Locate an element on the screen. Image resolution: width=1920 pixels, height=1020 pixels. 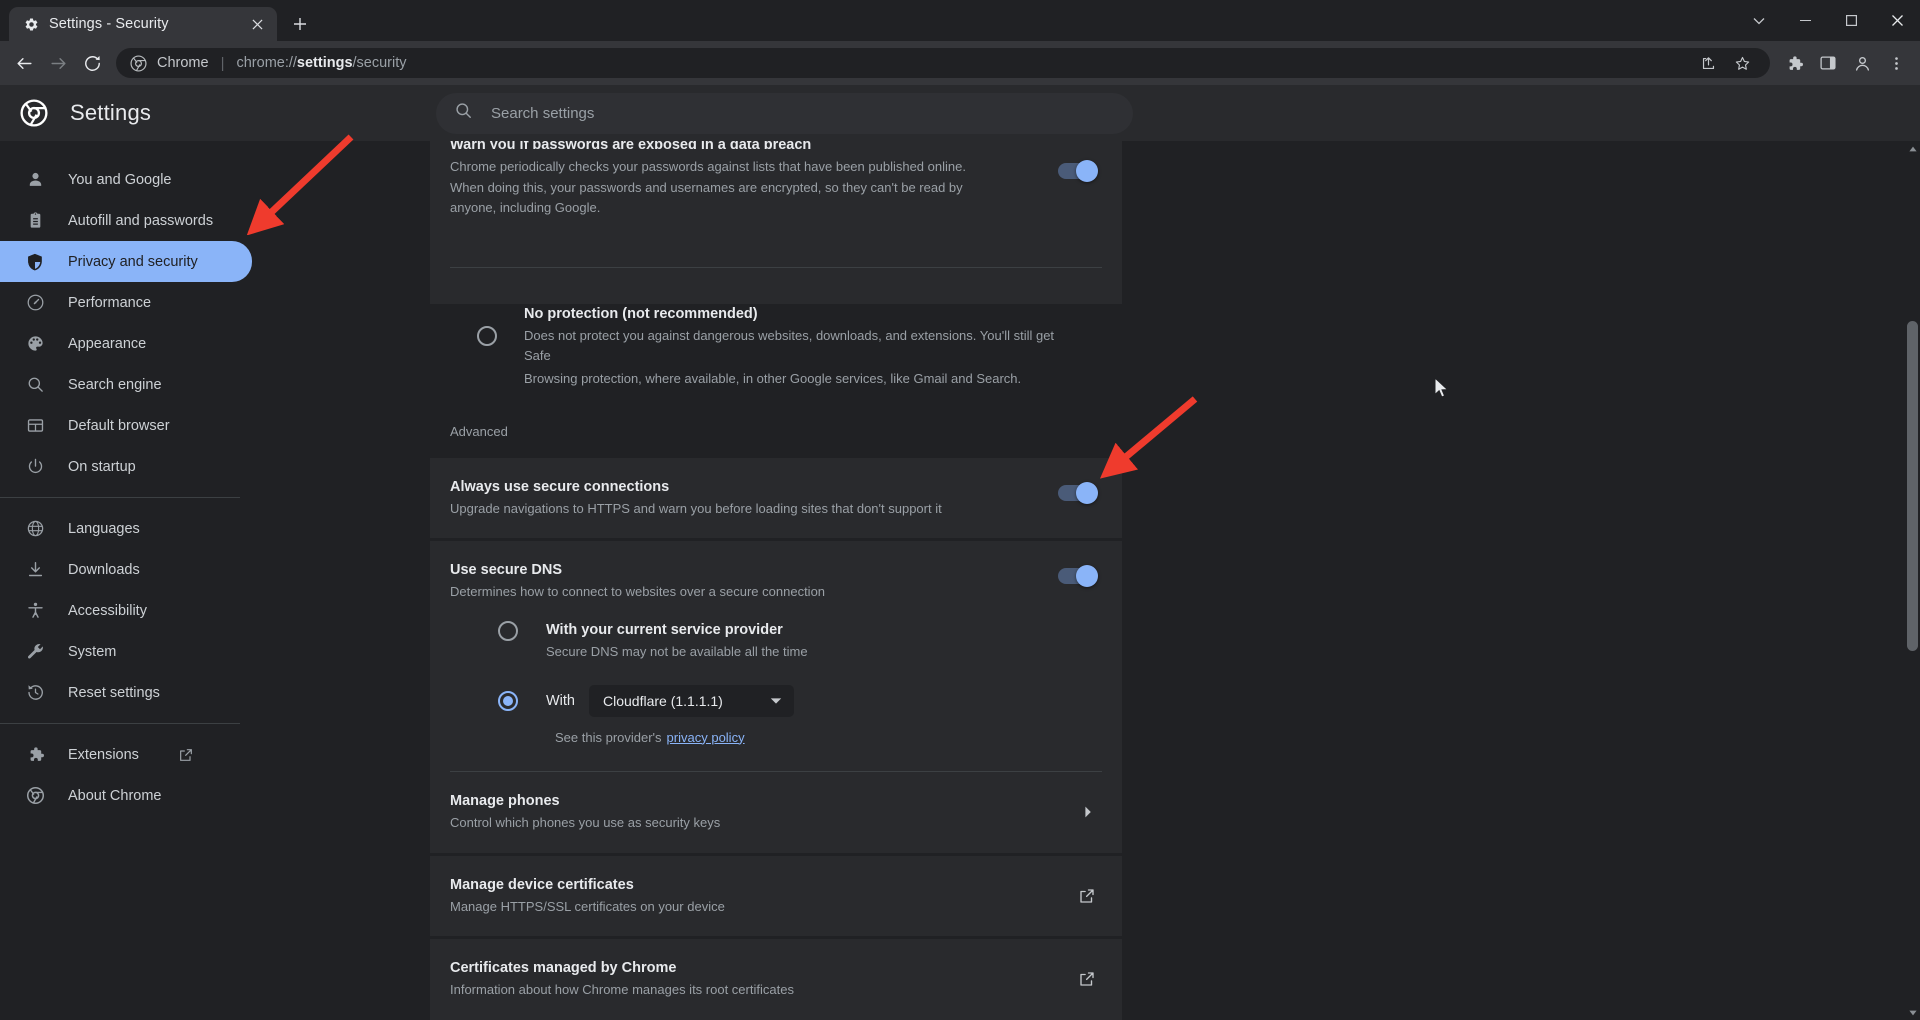
share-icon is located at coordinates (1708, 63).